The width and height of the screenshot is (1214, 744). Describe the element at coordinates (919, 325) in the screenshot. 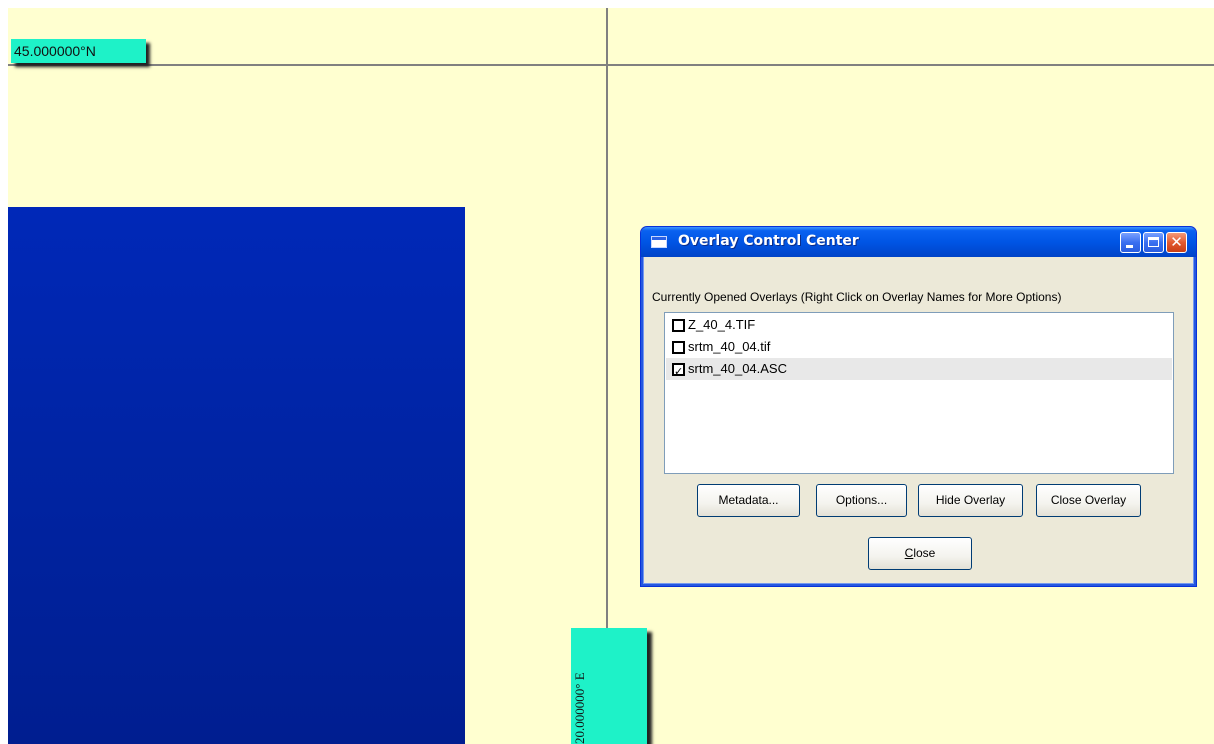

I see `overlay-list-item: Z_40_4.TIF` at that location.